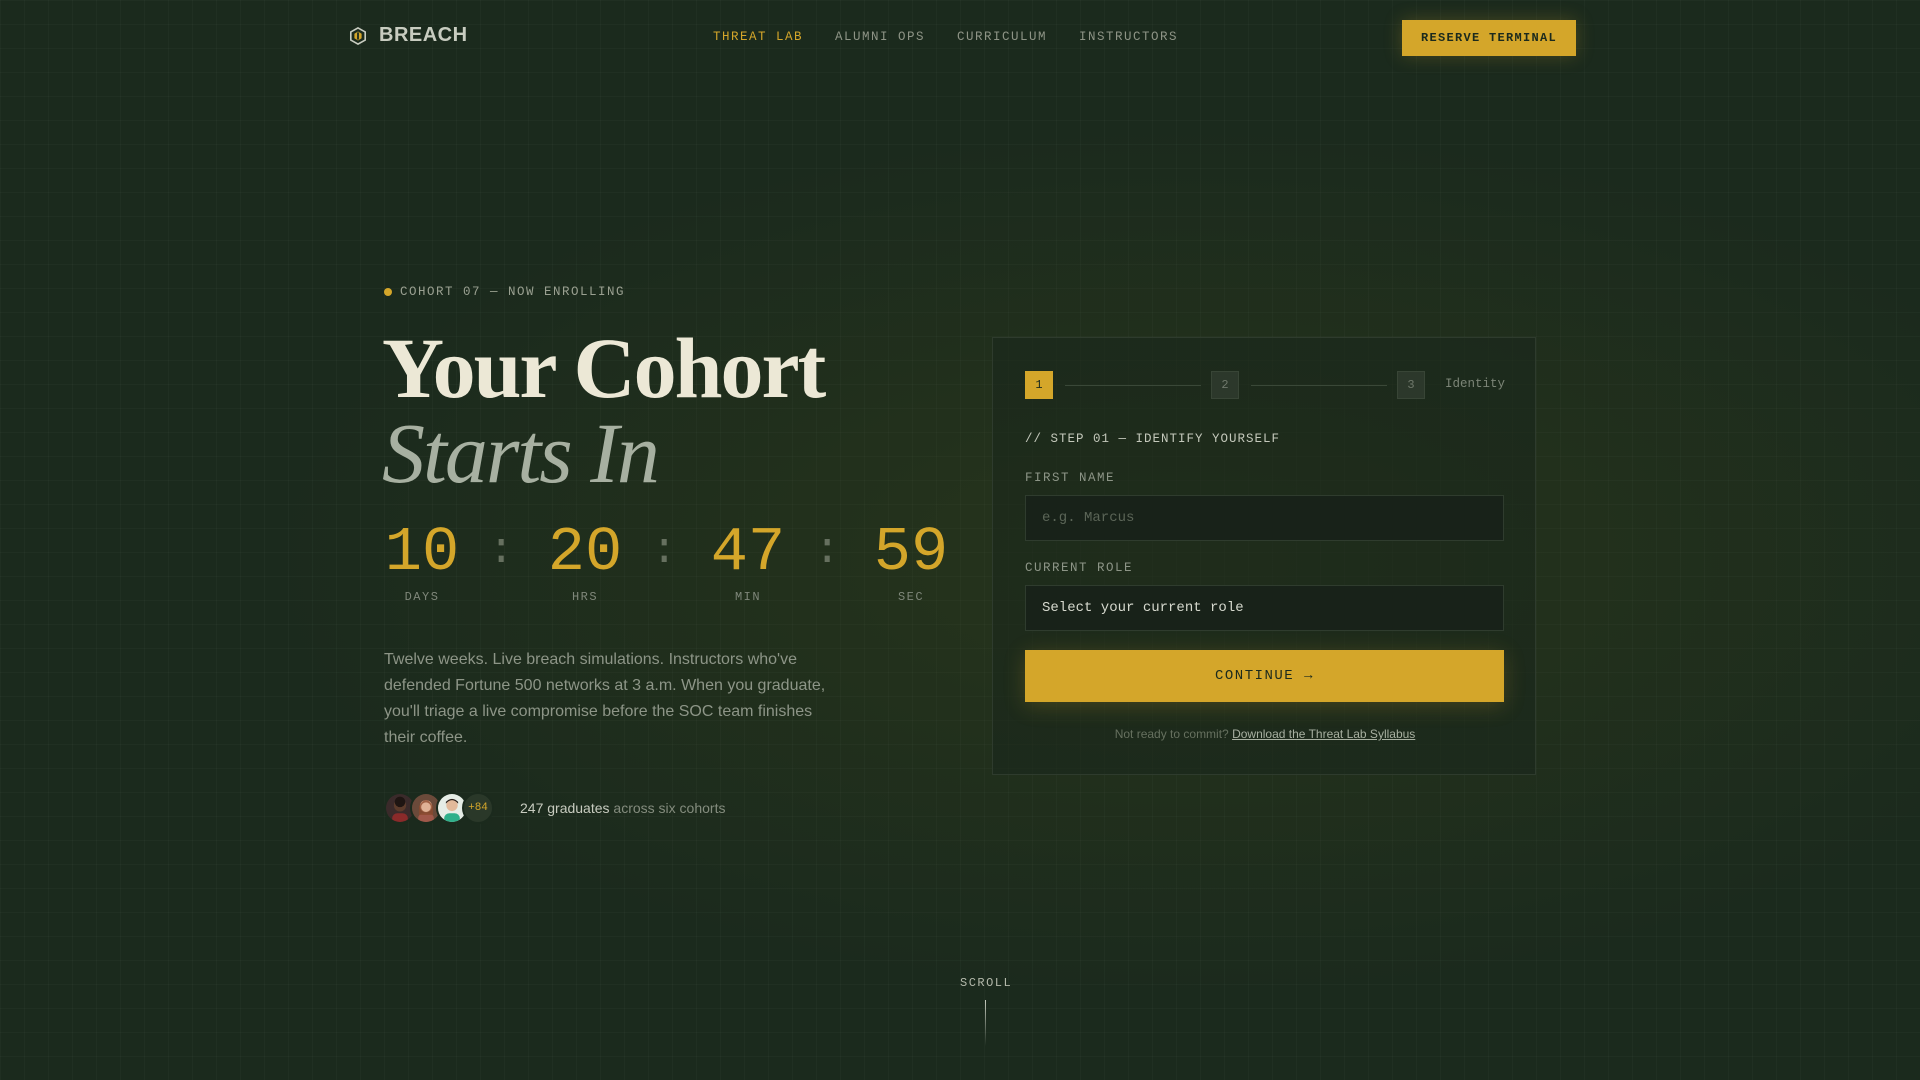  Describe the element at coordinates (911, 597) in the screenshot. I see `countdown-seconds-label: SEC` at that location.